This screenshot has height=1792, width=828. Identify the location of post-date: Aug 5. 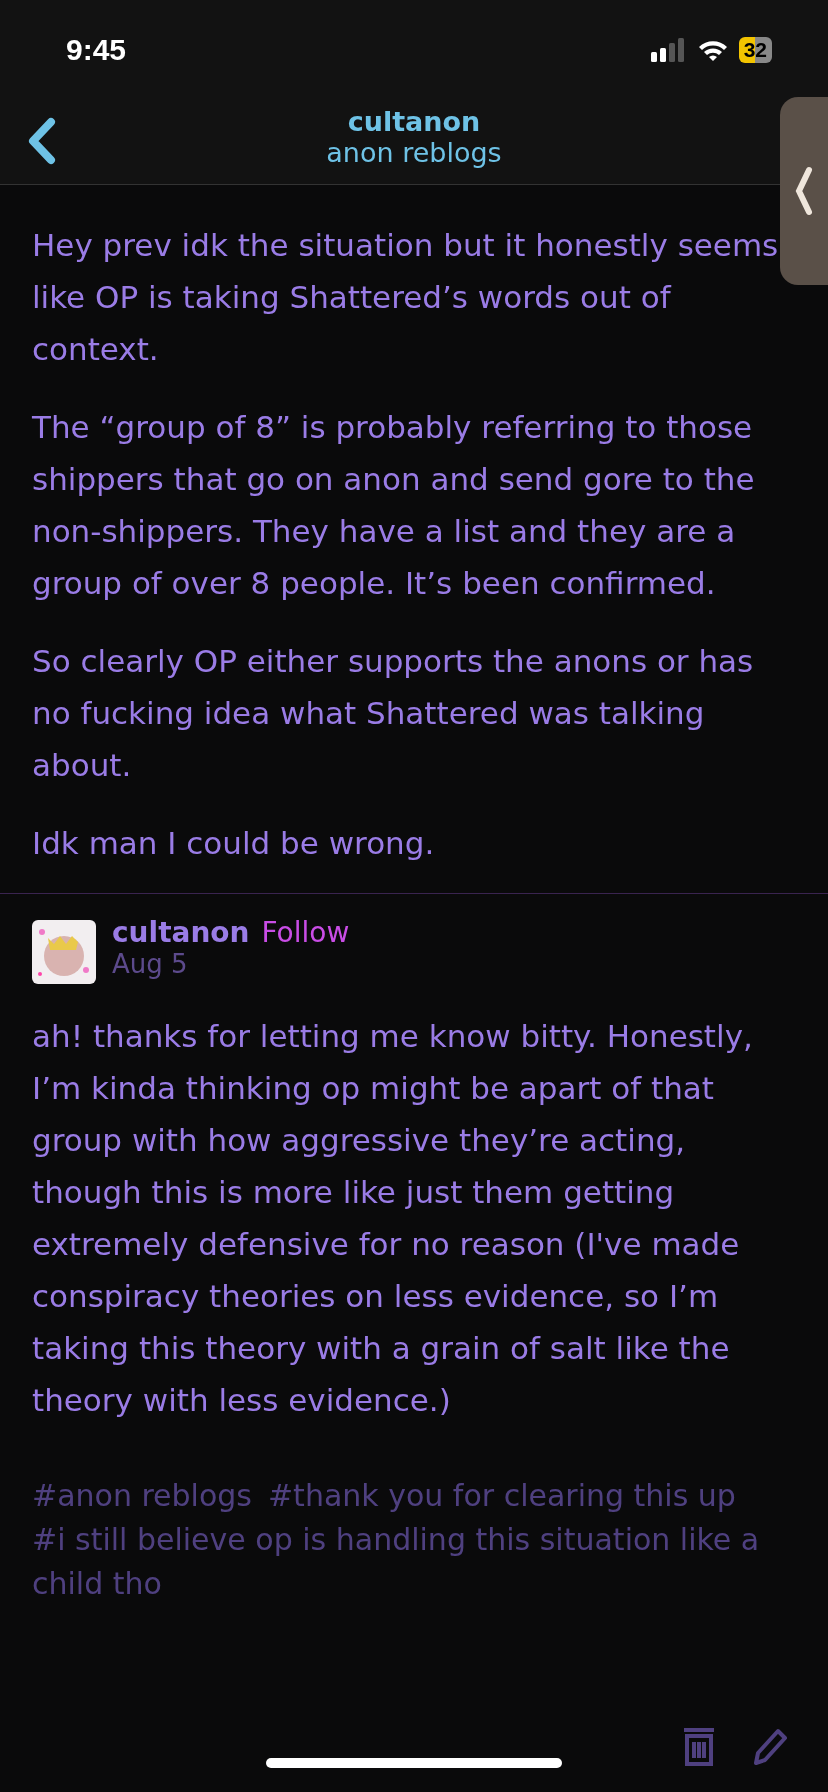
(150, 964).